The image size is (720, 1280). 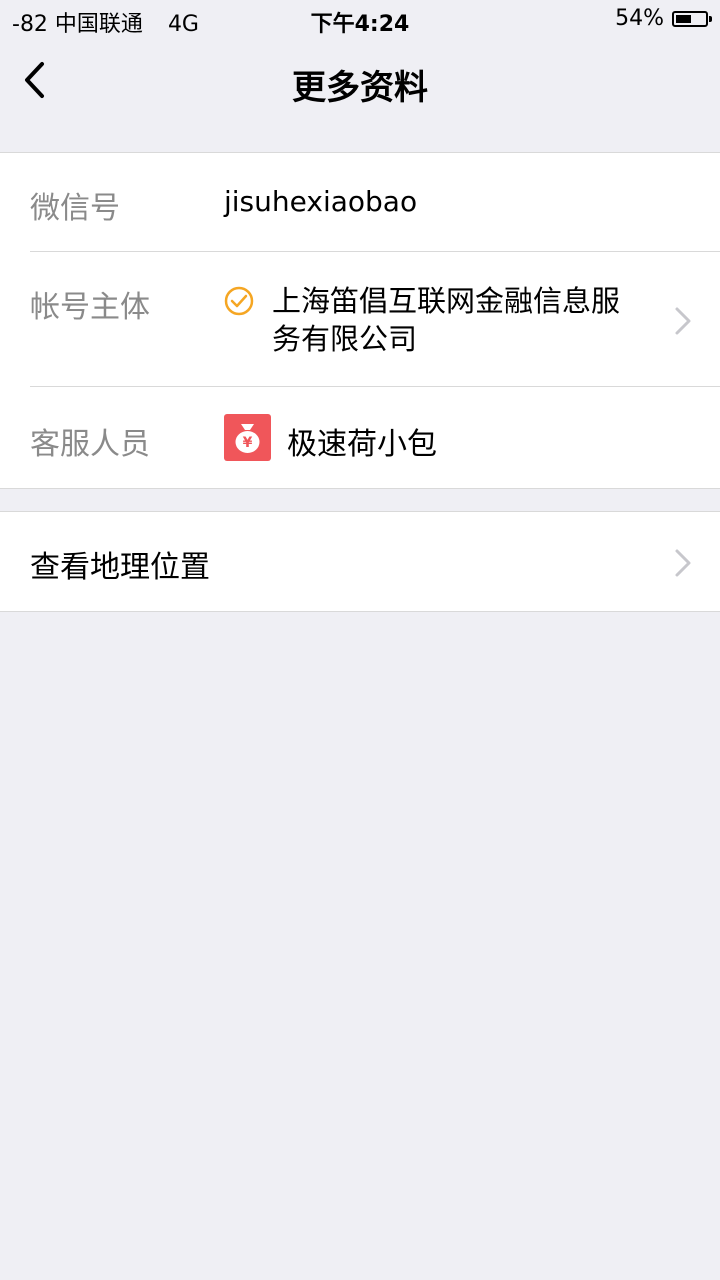 I want to click on customer-service-row: 客服人员 ¥ 极速荷小包, so click(x=360, y=437).